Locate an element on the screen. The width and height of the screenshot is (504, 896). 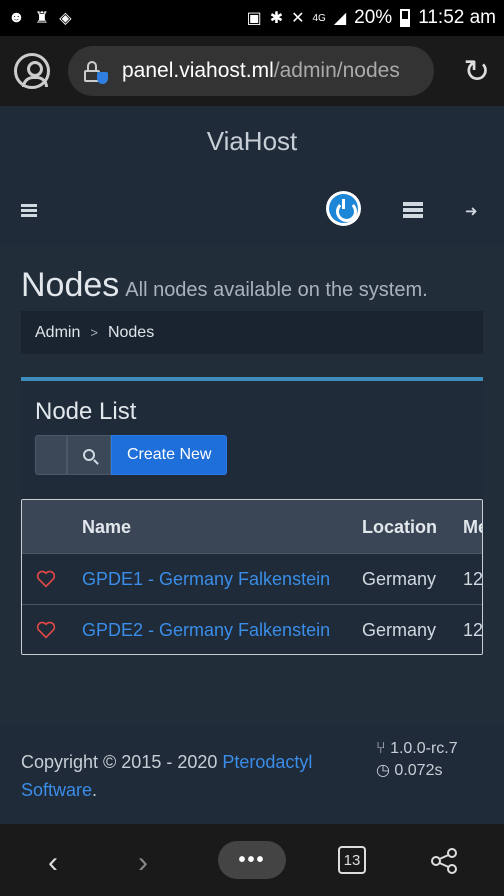
network-4g-icon: 4G is located at coordinates (319, 18).